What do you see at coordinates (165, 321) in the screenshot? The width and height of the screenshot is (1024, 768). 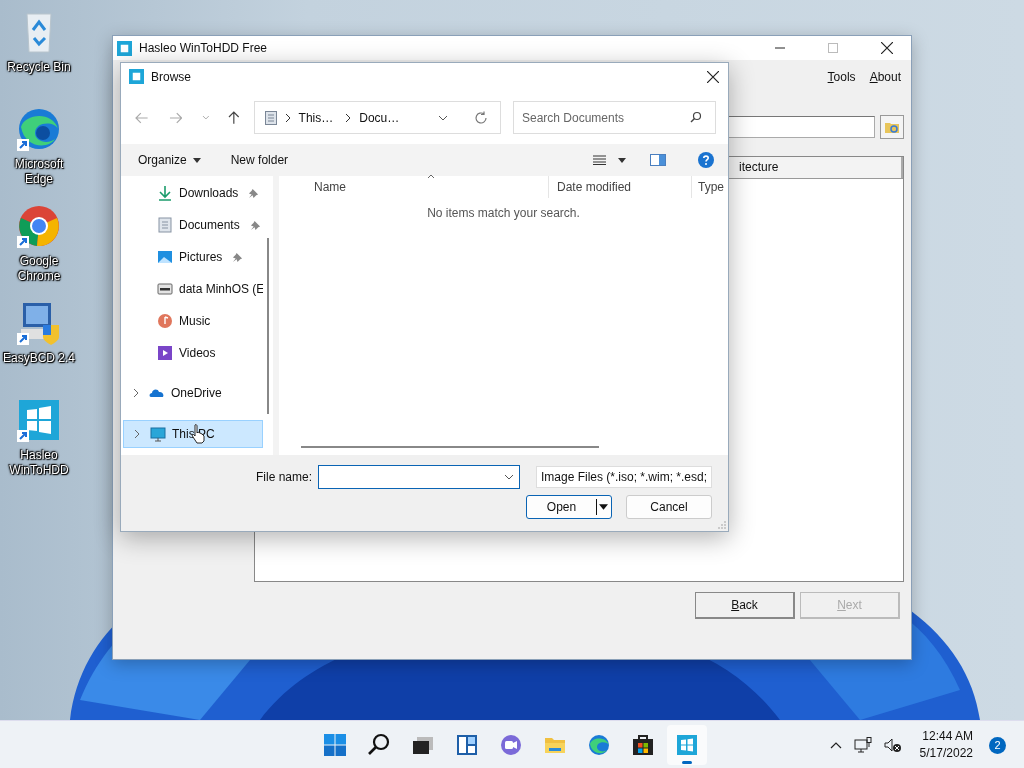 I see `music-note-icon` at bounding box center [165, 321].